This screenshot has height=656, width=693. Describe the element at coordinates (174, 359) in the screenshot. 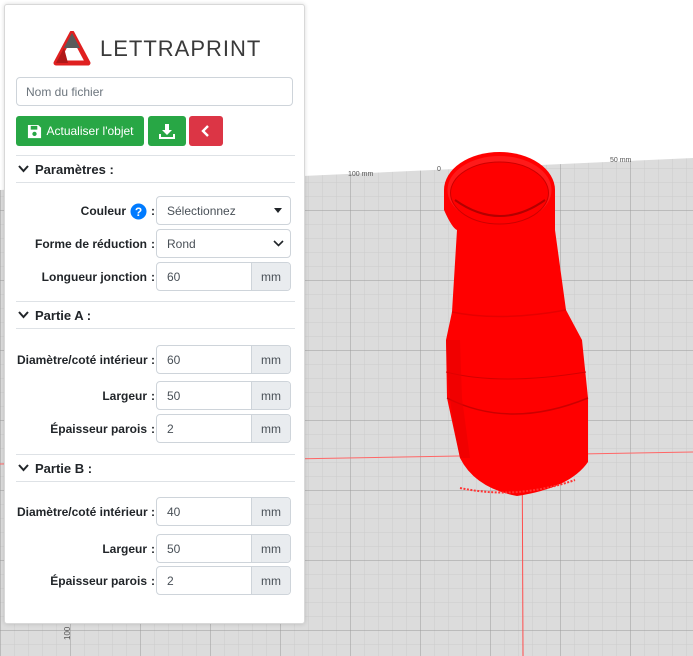

I see `a-diameter-value: 60` at that location.